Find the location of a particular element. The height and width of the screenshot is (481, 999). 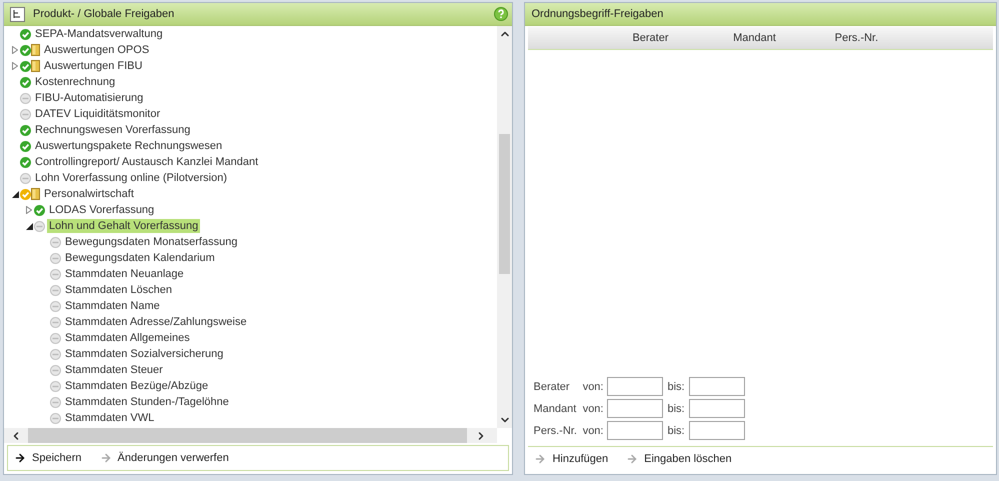

vertical-scrollbar is located at coordinates (504, 227).